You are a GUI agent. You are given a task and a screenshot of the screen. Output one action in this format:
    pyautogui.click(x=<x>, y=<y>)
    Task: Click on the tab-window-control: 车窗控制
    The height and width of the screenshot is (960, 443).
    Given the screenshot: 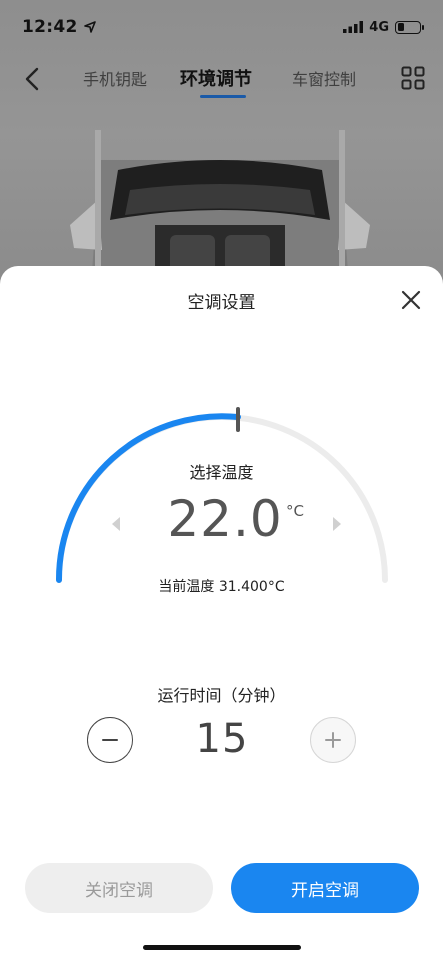 What is the action you would take?
    pyautogui.click(x=324, y=78)
    